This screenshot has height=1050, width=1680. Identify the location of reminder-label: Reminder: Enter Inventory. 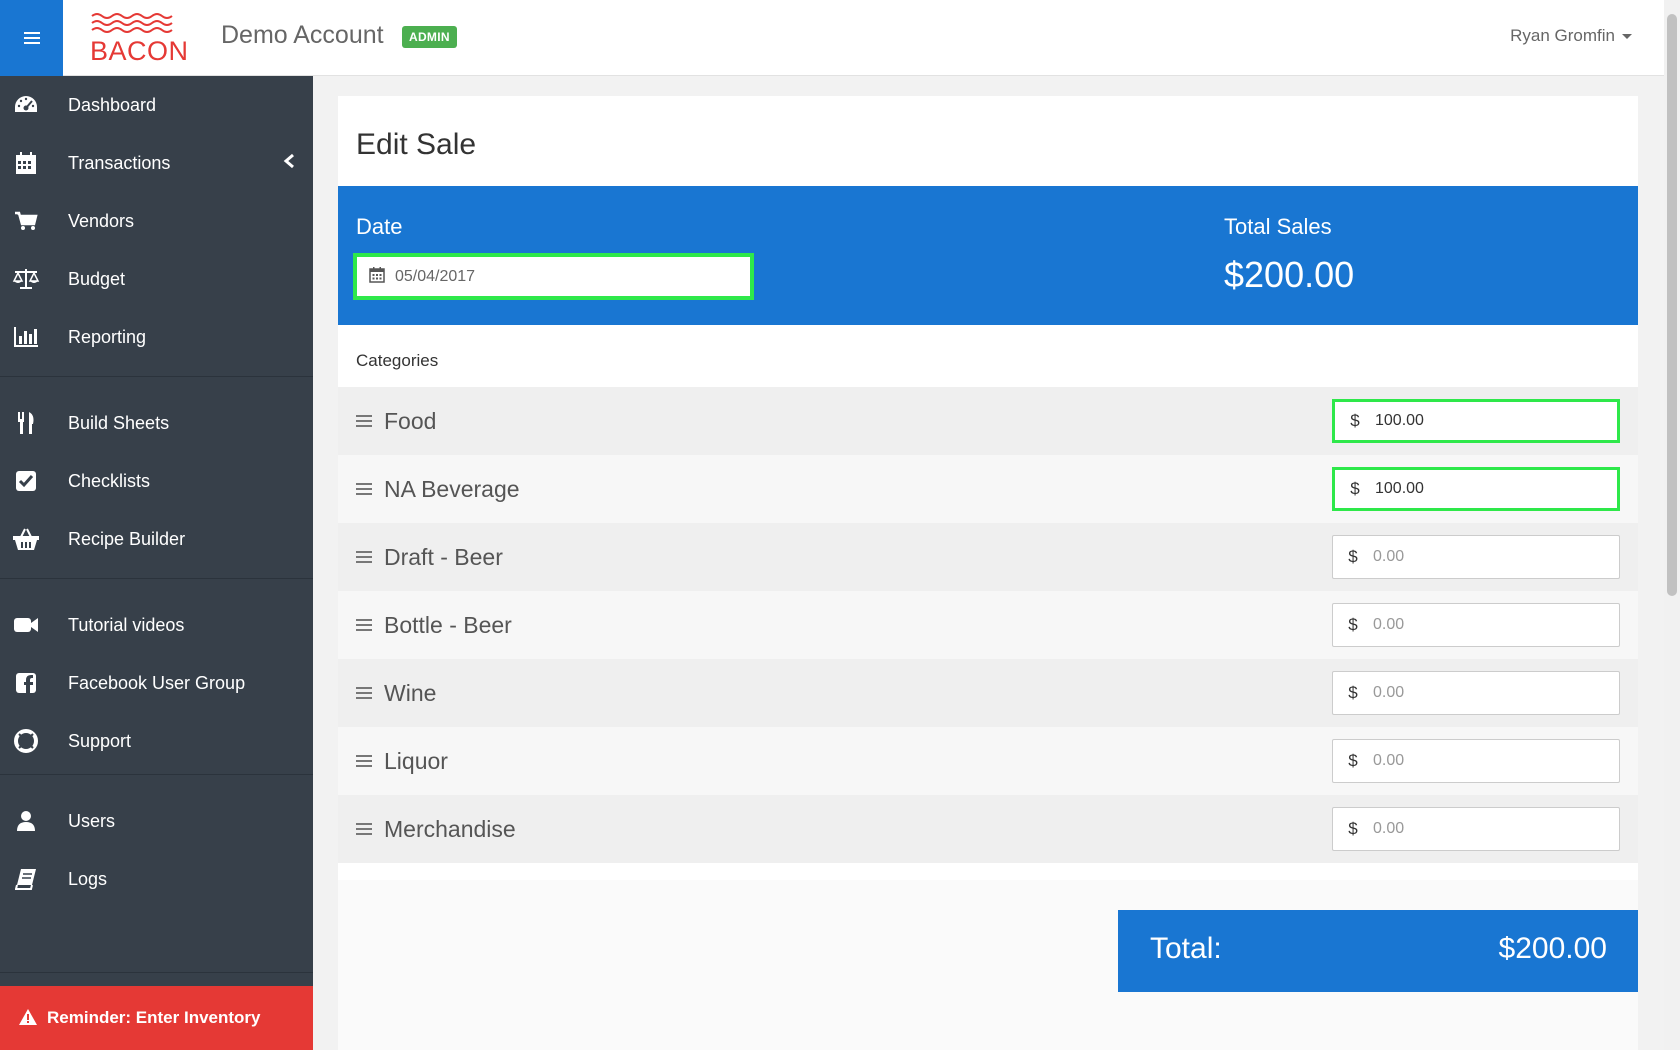
(154, 1017).